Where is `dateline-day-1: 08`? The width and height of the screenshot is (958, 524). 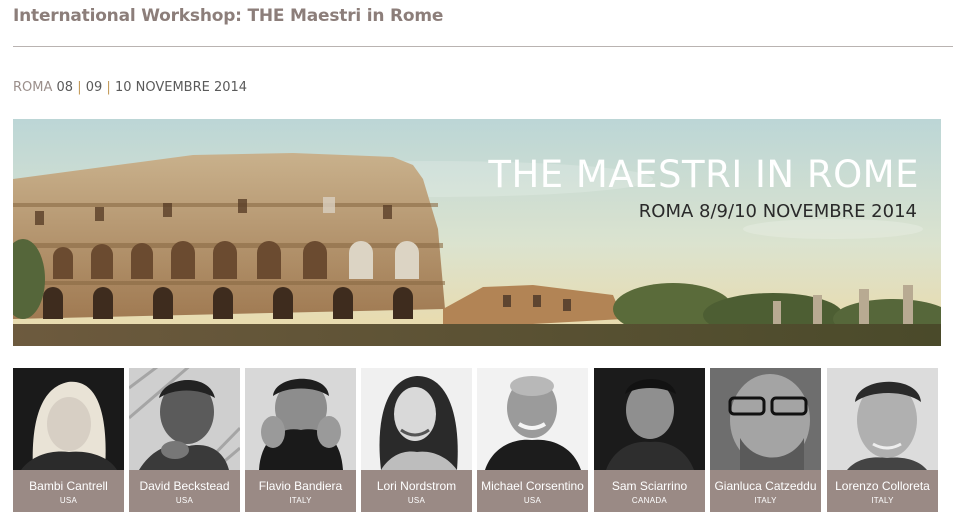 dateline-day-1: 08 is located at coordinates (65, 87).